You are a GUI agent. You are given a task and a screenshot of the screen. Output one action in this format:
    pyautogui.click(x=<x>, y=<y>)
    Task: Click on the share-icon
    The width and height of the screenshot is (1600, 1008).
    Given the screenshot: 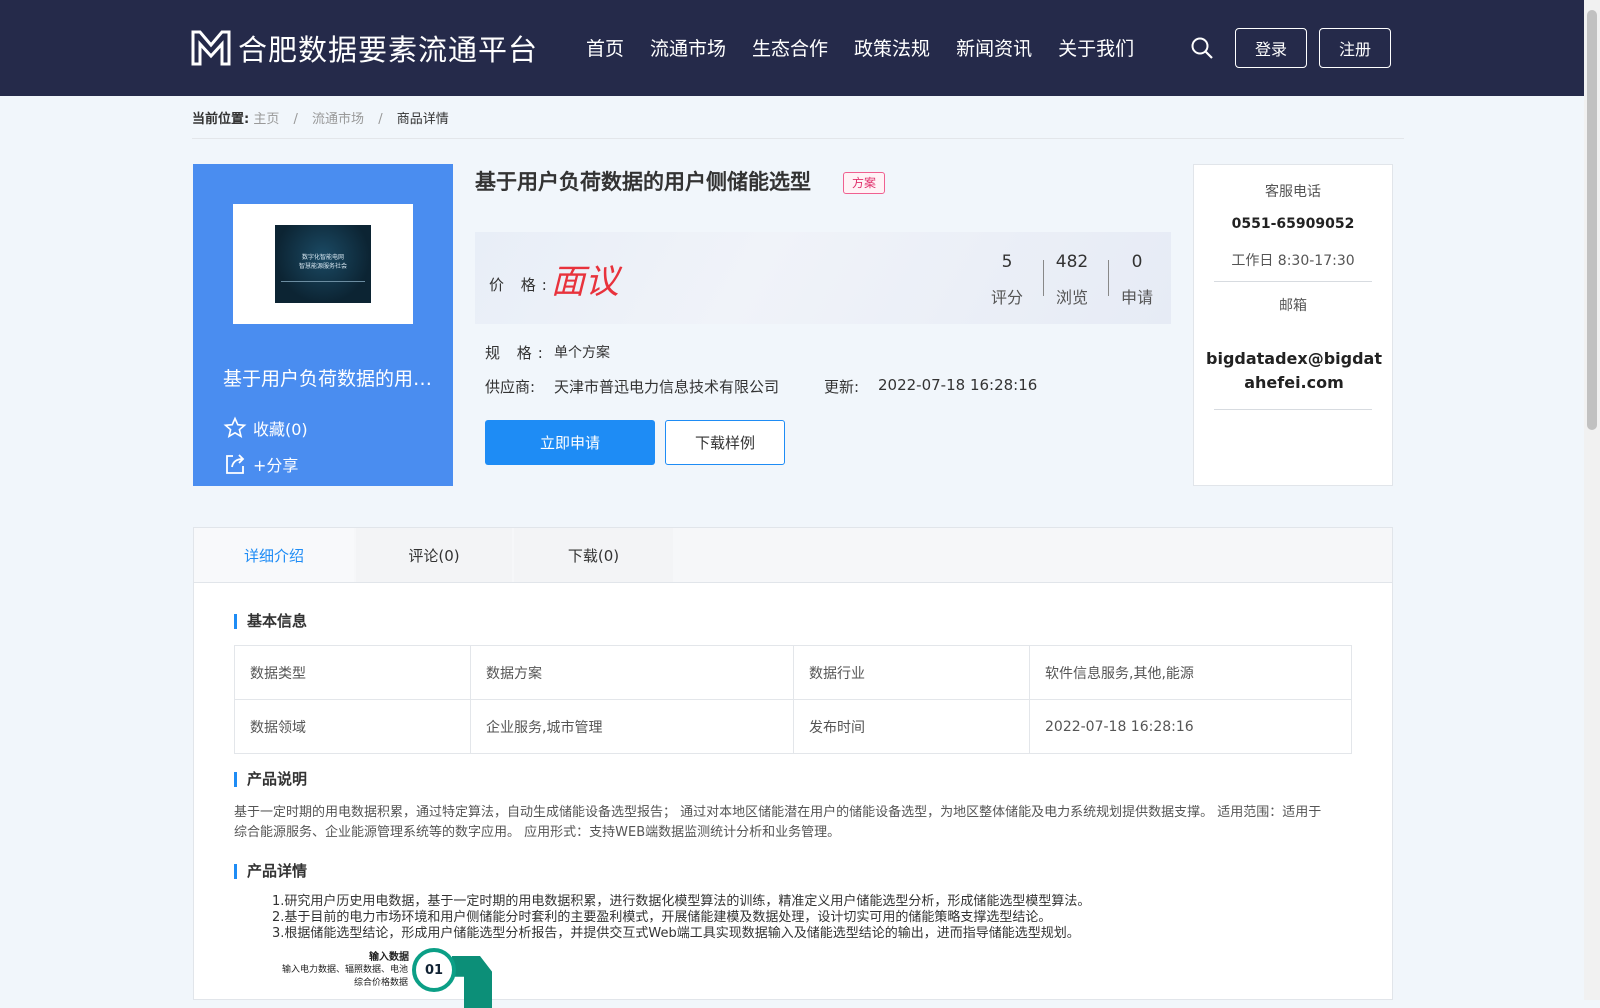 What is the action you would take?
    pyautogui.click(x=235, y=464)
    